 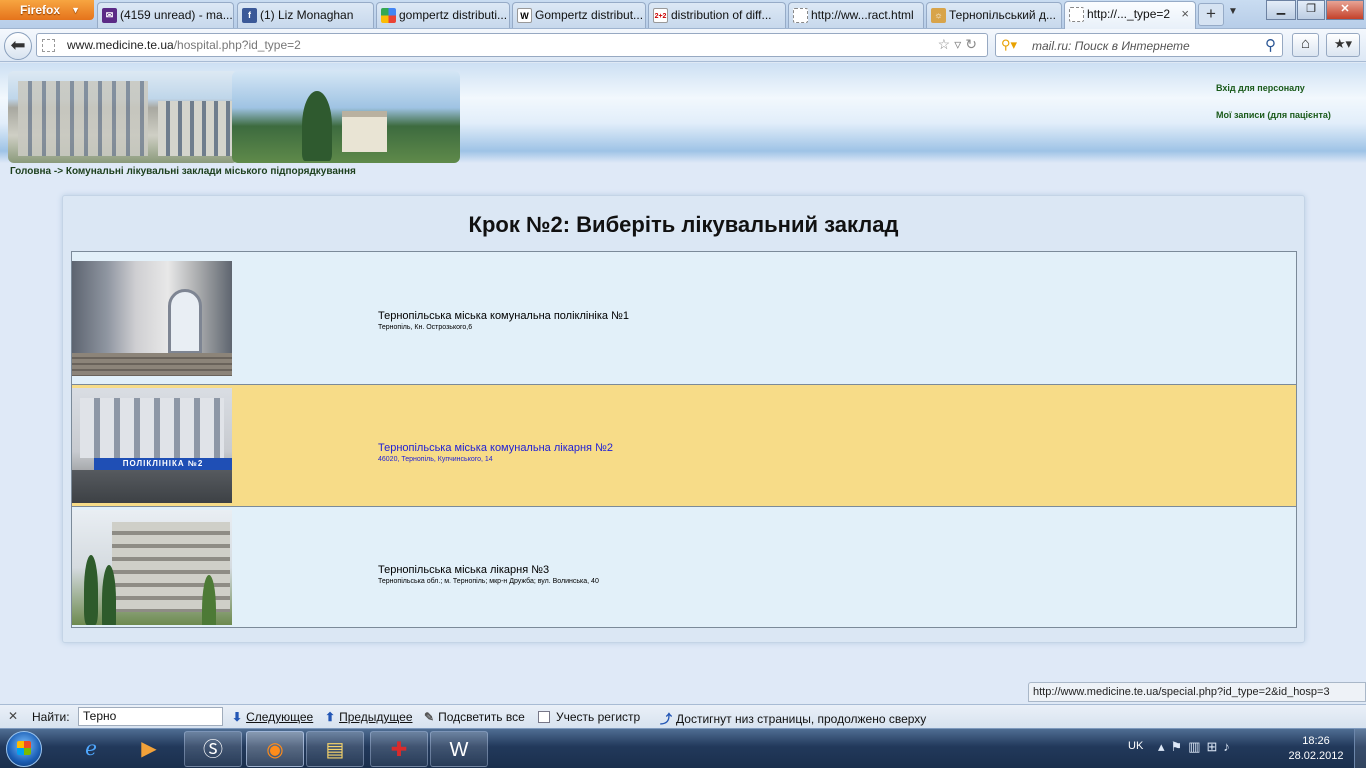 What do you see at coordinates (959, 44) in the screenshot?
I see `dropdown-icon: ▿` at bounding box center [959, 44].